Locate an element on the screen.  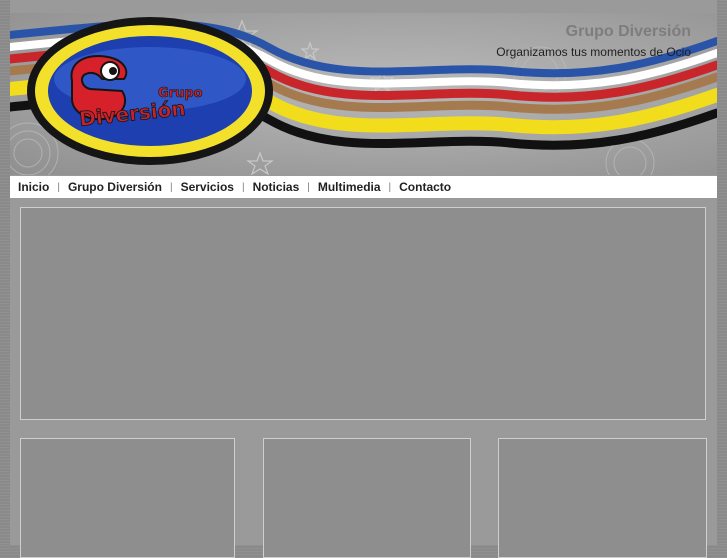
nav-link-servicios: Servicios is located at coordinates (207, 187).